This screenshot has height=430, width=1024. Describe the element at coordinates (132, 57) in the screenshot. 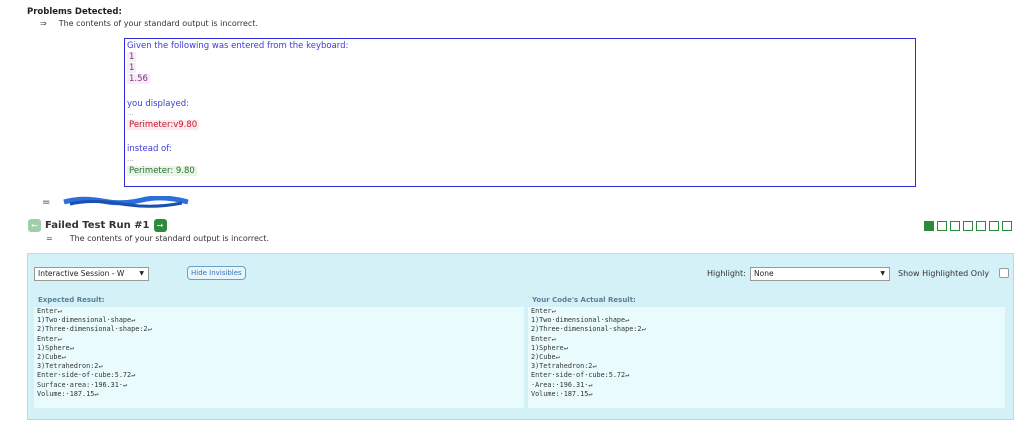

I see `input-line-1: 1` at that location.